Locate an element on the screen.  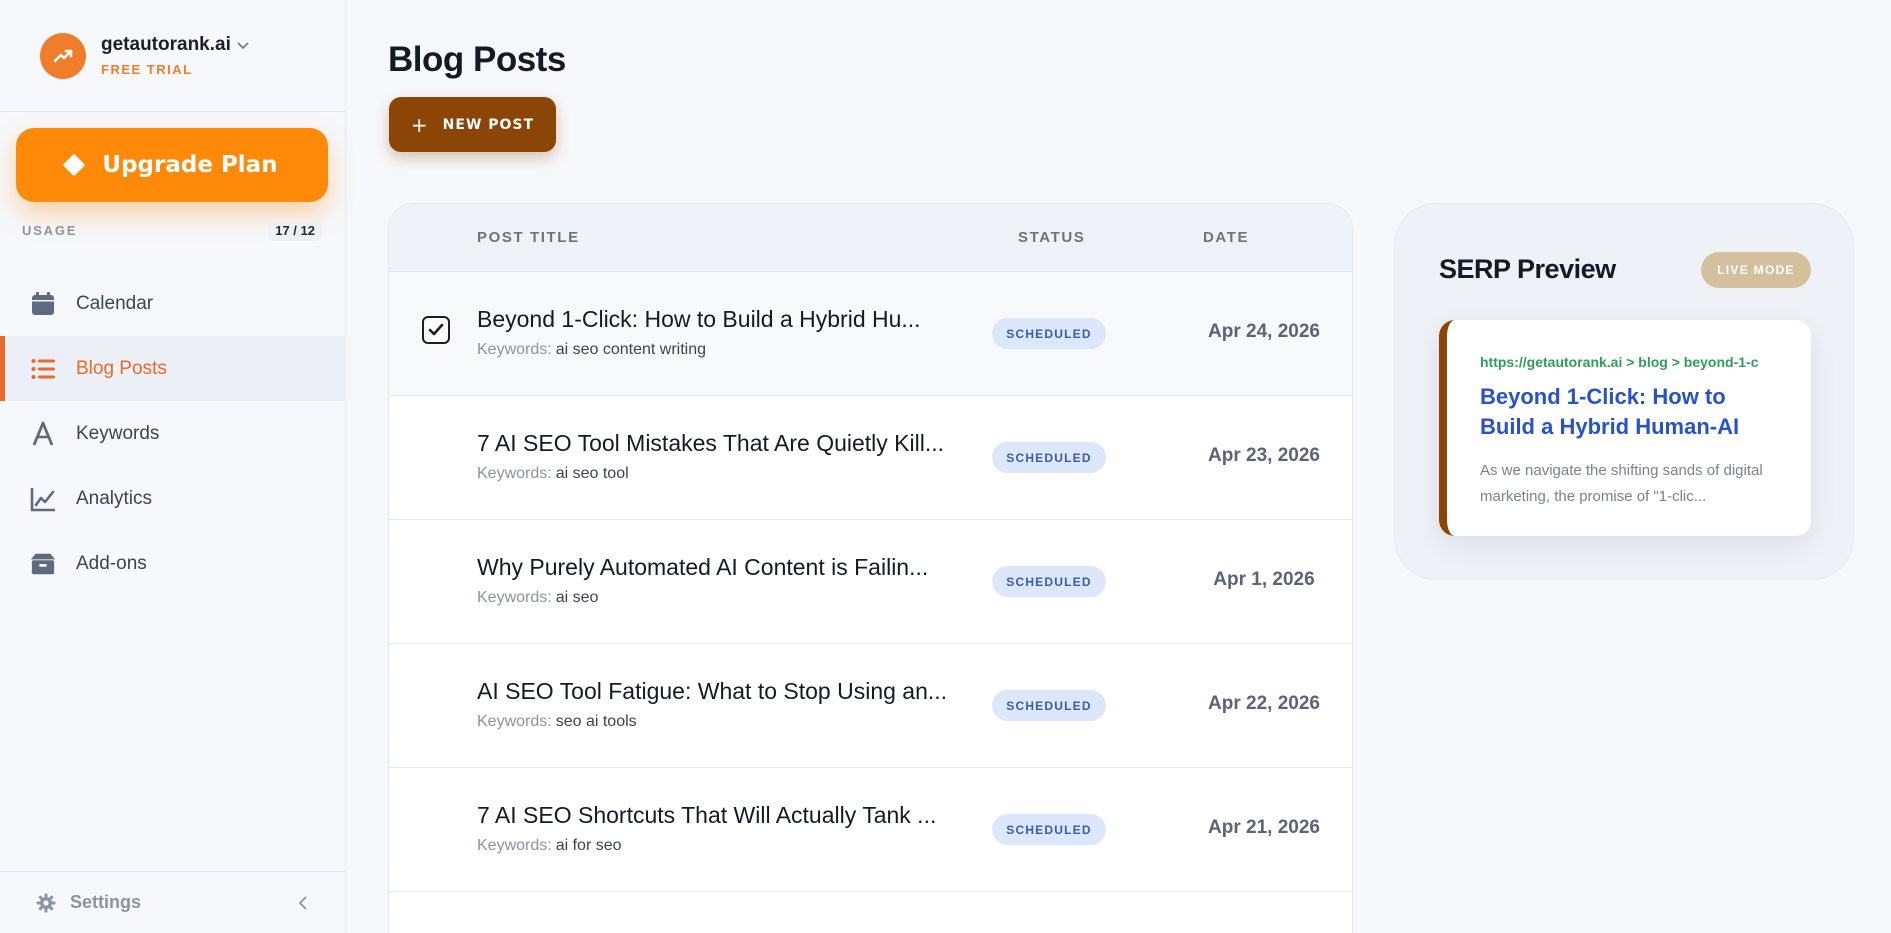
post-date: Apr 22, 2026 is located at coordinates (1264, 703).